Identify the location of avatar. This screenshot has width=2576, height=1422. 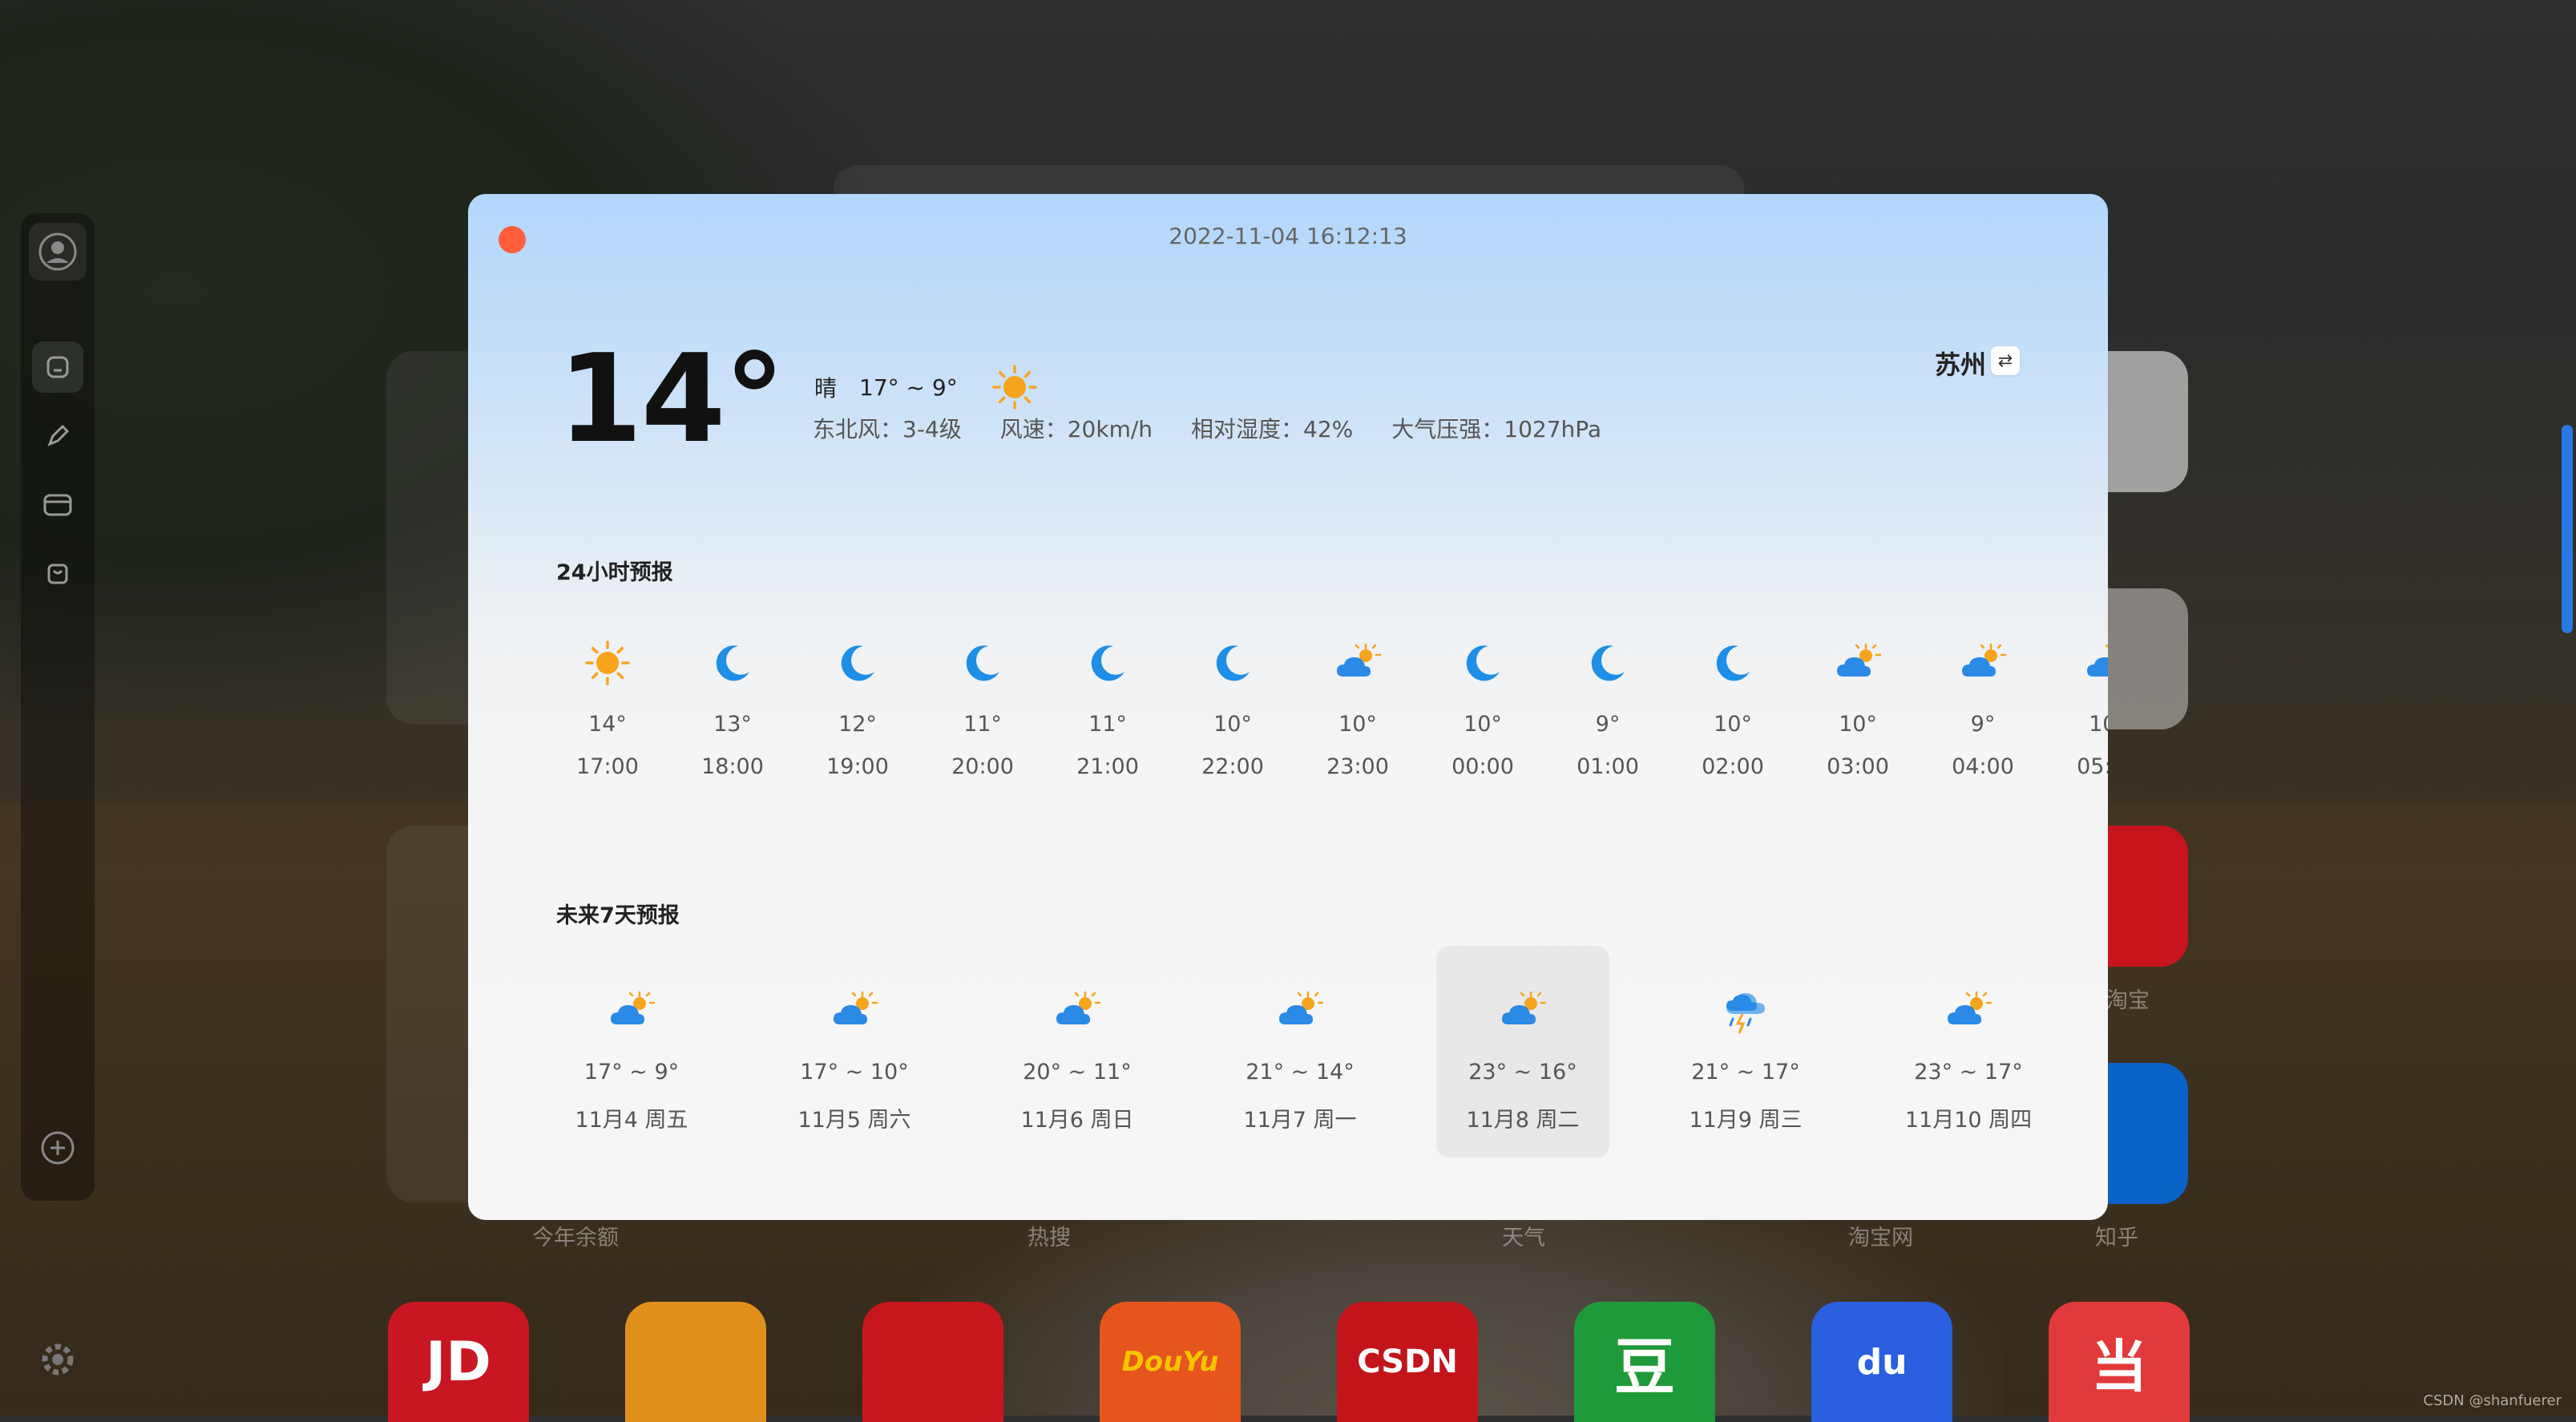
(58, 252).